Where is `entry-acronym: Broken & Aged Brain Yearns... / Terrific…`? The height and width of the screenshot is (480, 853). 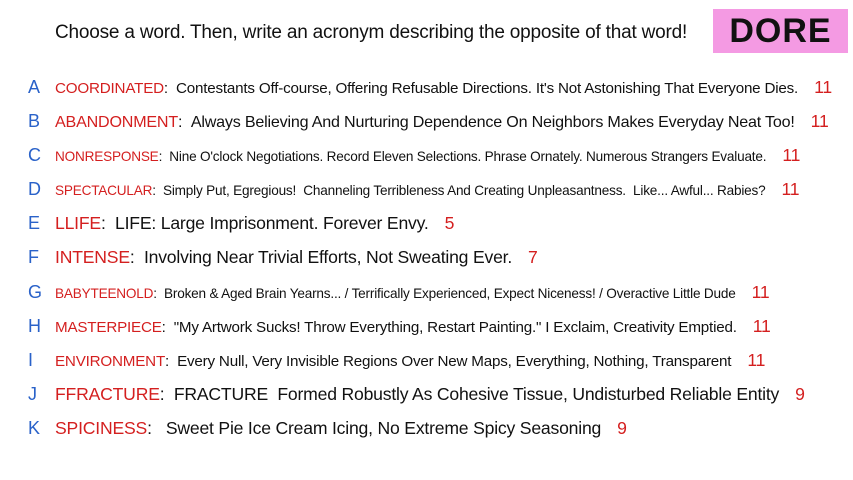 entry-acronym: Broken & Aged Brain Yearns... / Terrific… is located at coordinates (450, 293).